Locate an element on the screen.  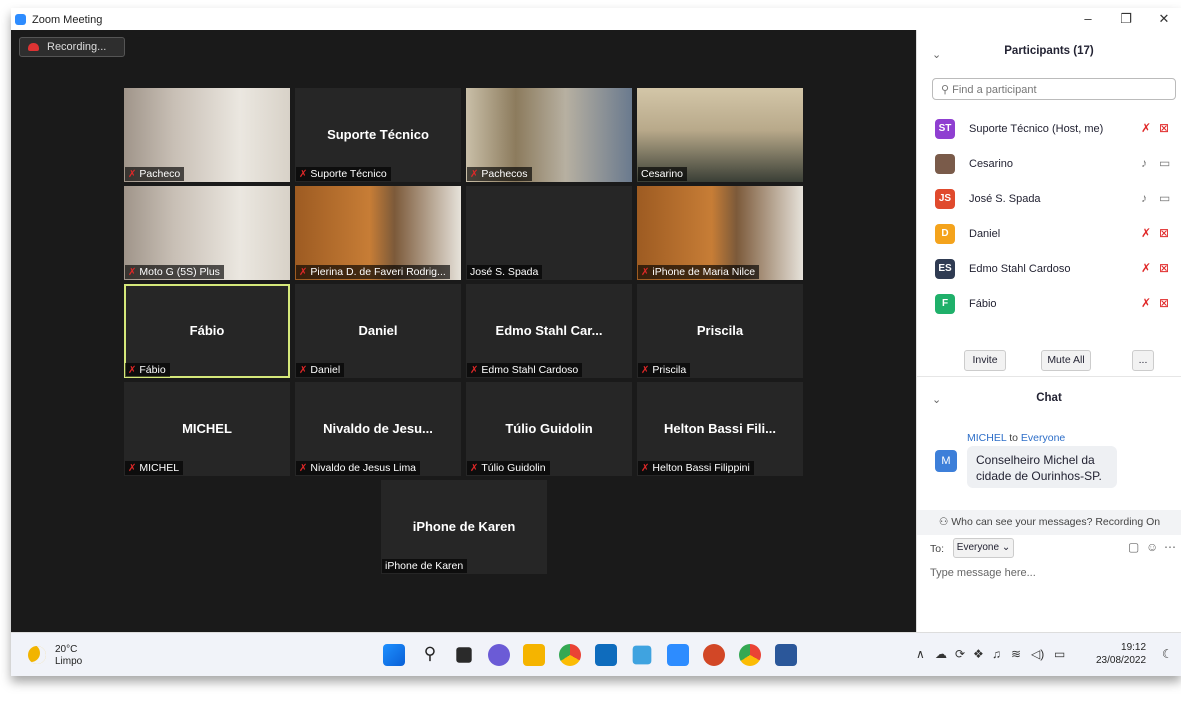
teams-chat-icon is located at coordinates (499, 655).